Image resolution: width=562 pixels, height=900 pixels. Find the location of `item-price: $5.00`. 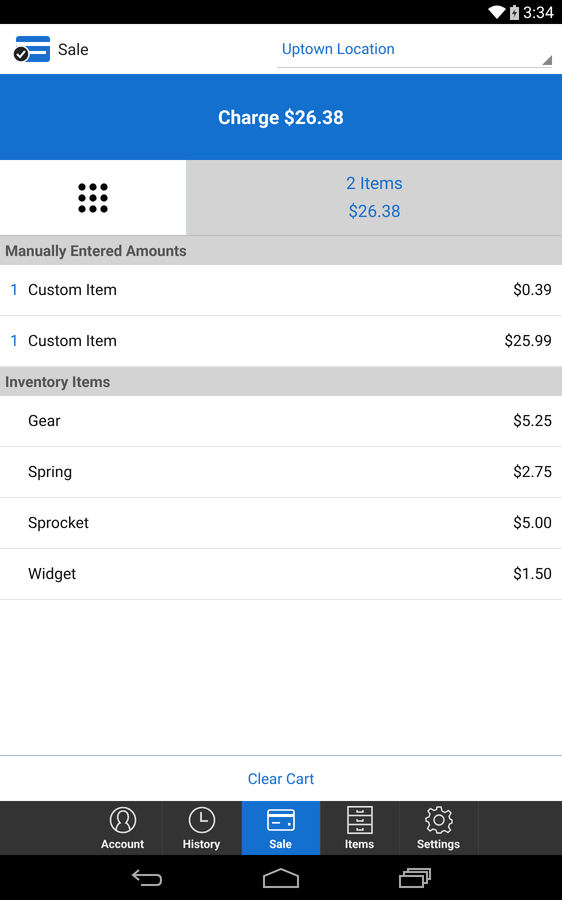

item-price: $5.00 is located at coordinates (532, 523).